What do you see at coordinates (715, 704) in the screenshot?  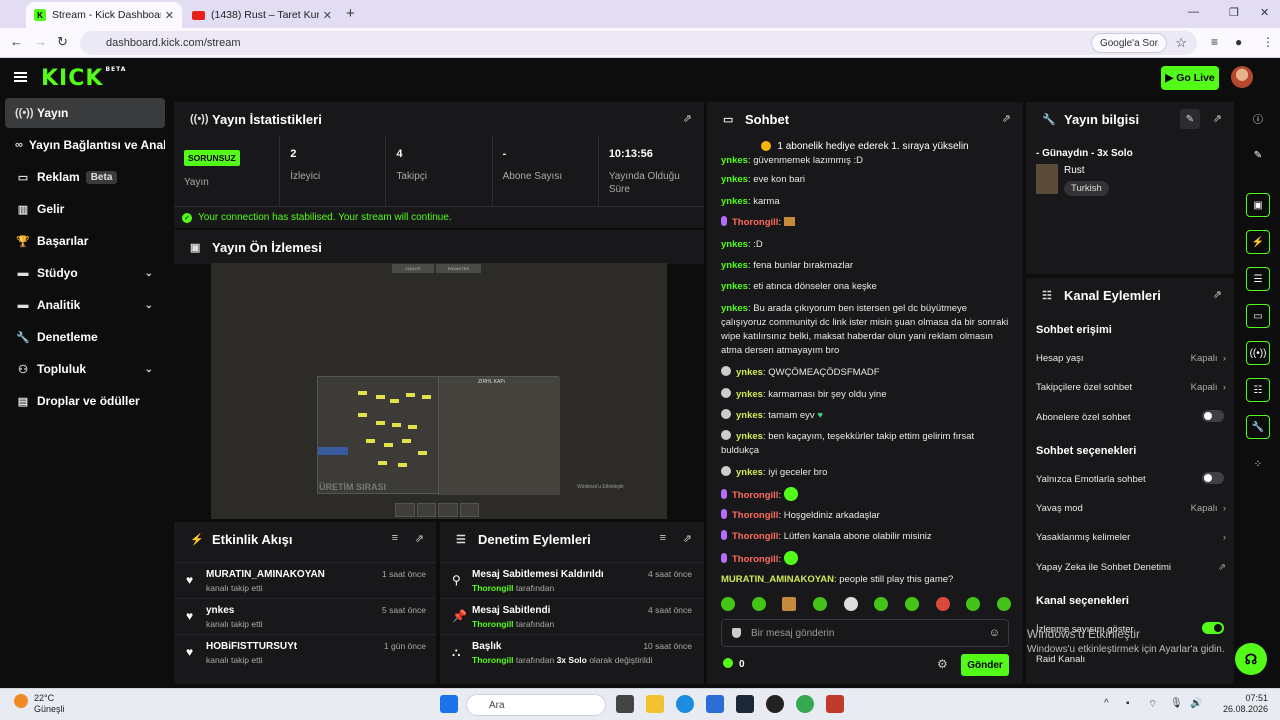 I see `store-icon` at bounding box center [715, 704].